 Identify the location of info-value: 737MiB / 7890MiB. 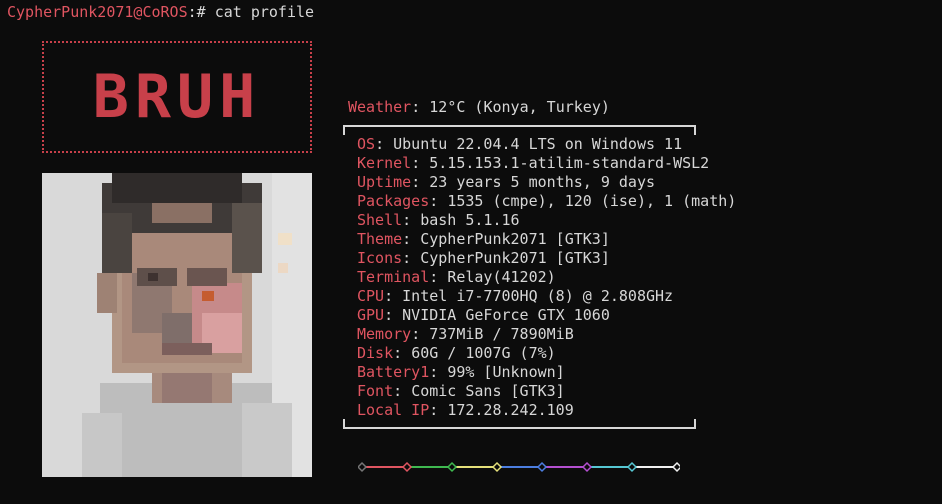
(501, 334).